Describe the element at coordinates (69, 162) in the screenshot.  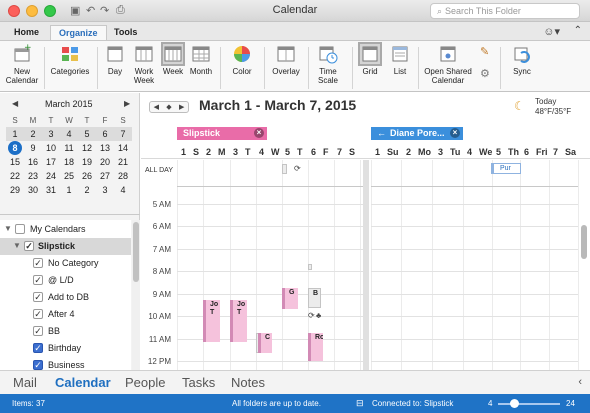
I see `mini-calendar-day: 18` at that location.